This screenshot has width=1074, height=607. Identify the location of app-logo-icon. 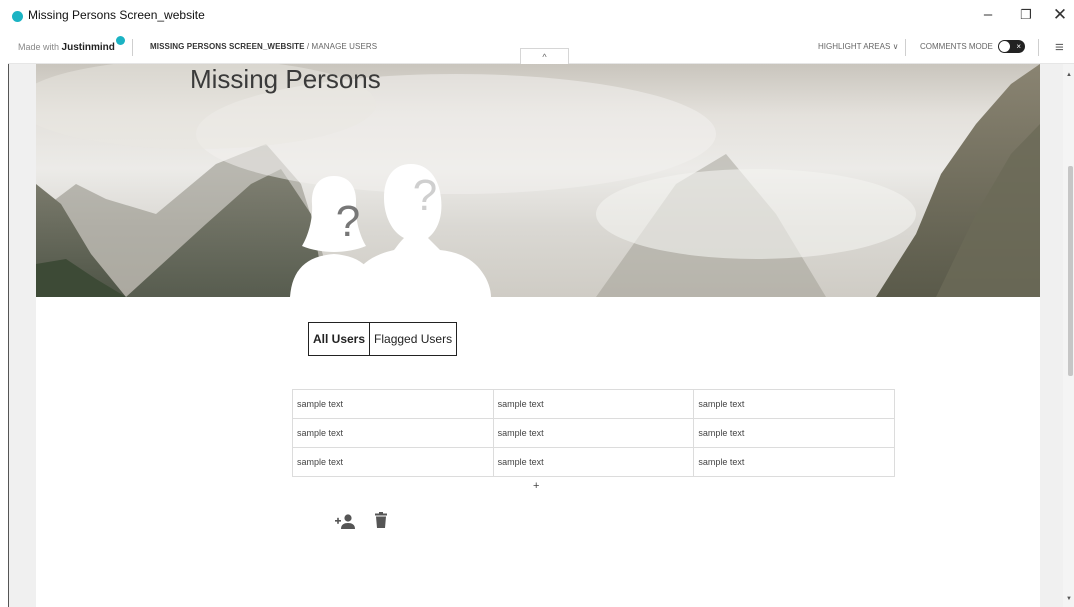
(17, 16).